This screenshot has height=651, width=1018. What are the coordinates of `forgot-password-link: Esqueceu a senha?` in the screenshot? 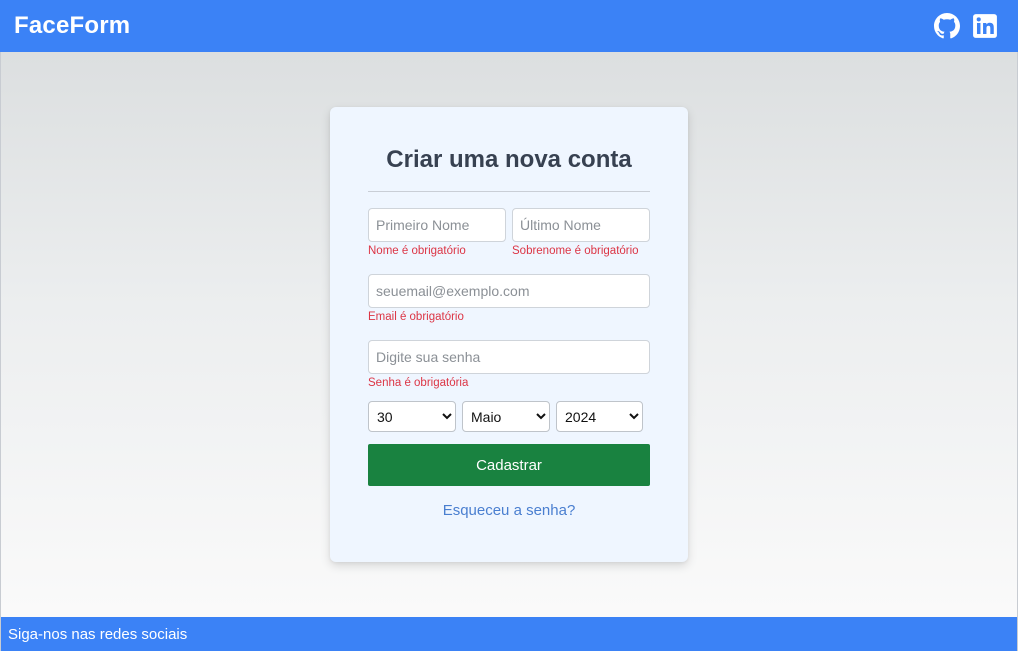 It's located at (509, 510).